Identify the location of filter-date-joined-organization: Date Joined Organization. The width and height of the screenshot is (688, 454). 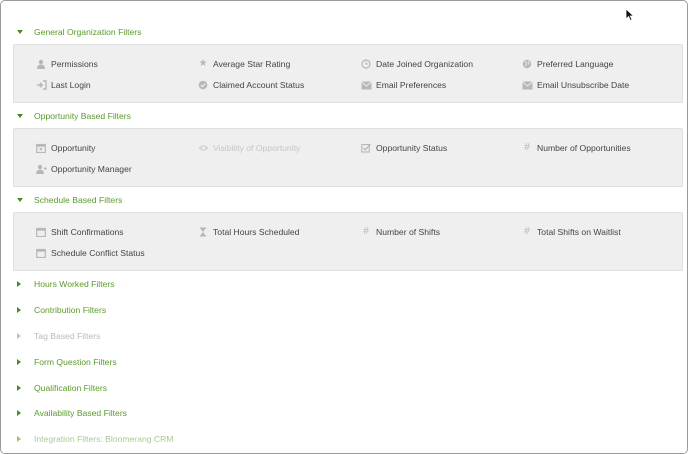
(416, 64).